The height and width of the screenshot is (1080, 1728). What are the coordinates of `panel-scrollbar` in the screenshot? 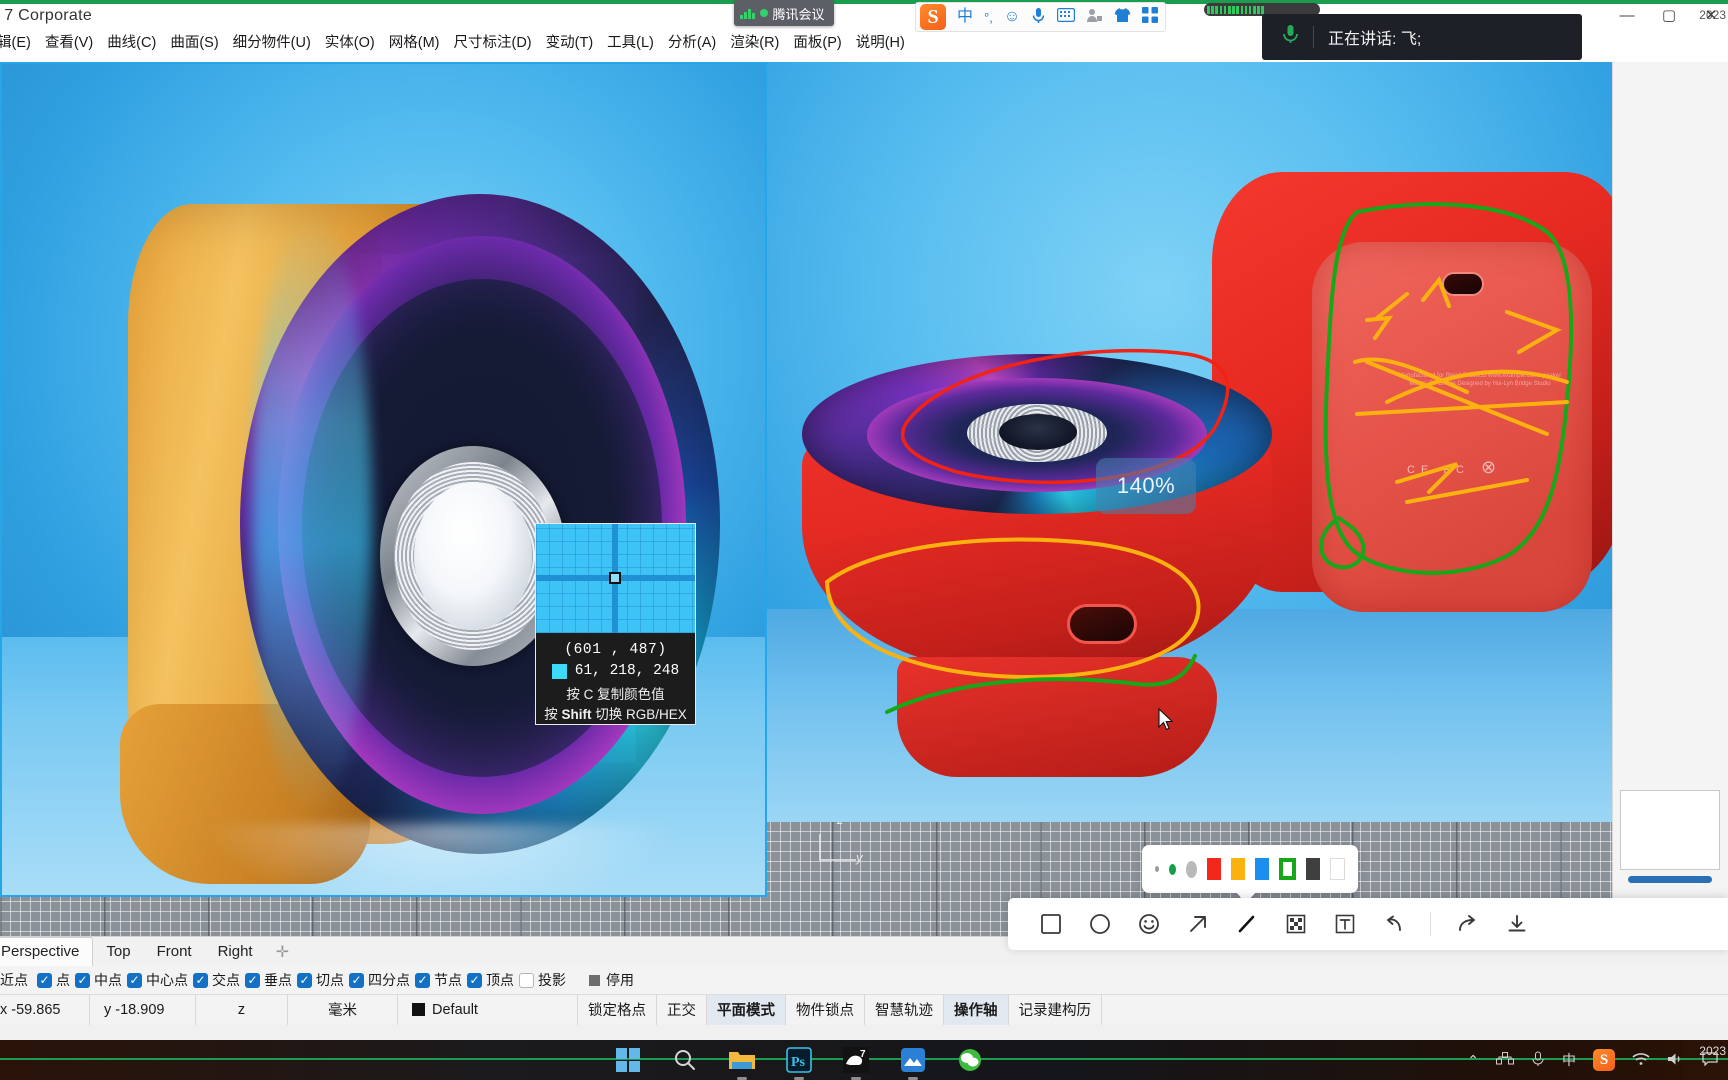 It's located at (1670, 879).